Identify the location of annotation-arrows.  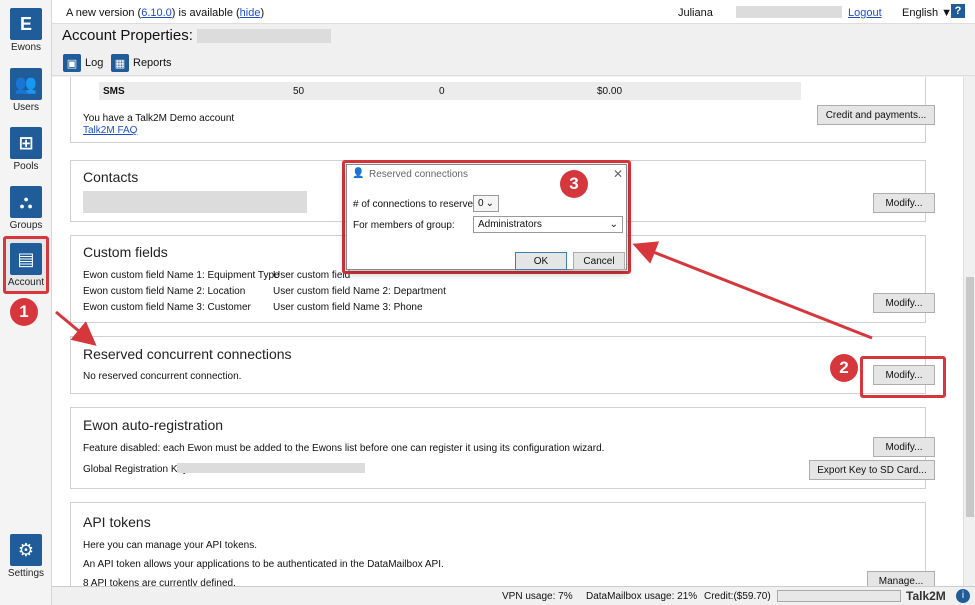
(464, 293).